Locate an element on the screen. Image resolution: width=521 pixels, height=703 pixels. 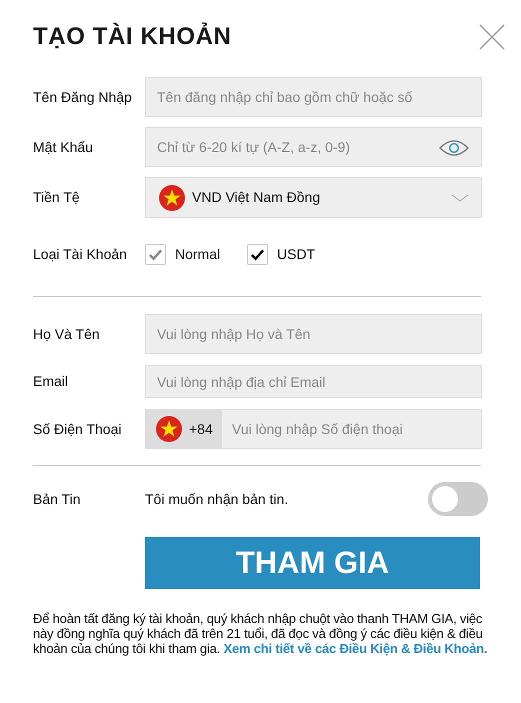
email-field: Vui lòng nhập địa chỉ Email is located at coordinates (313, 381).